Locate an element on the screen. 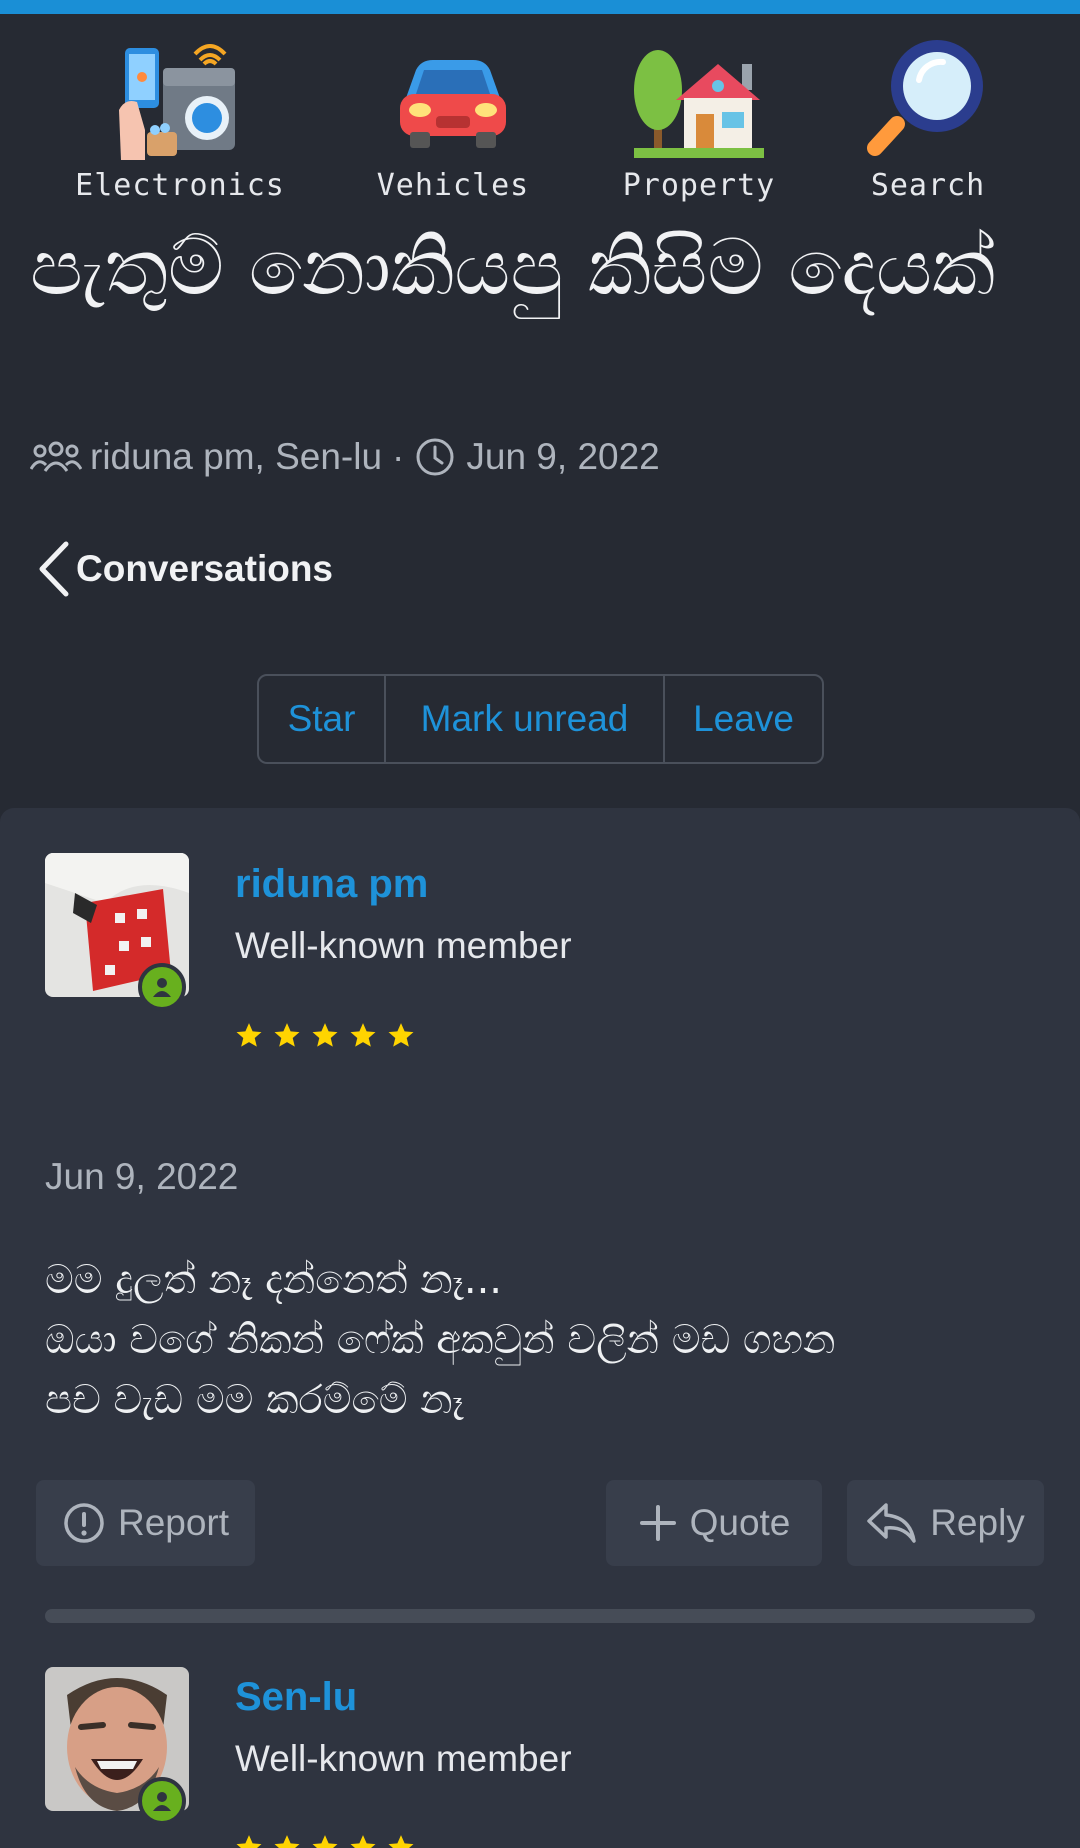 The height and width of the screenshot is (1848, 1080). conversation-date: Jun 9, 2022 is located at coordinates (563, 456).